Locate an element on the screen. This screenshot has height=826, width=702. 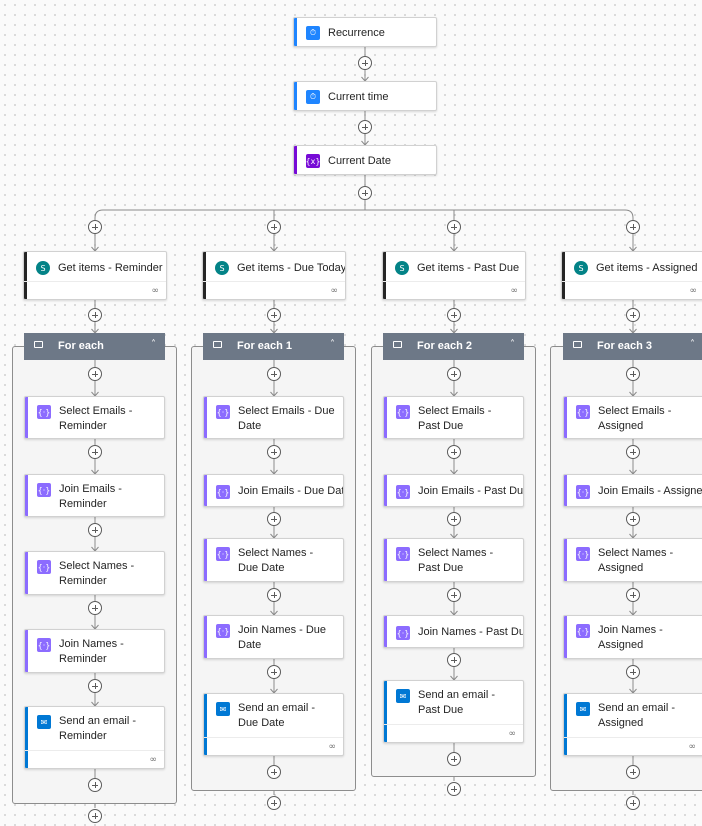
step-select-emails-due-date: {·} Select Emails - Due Date is located at coordinates (273, 417).